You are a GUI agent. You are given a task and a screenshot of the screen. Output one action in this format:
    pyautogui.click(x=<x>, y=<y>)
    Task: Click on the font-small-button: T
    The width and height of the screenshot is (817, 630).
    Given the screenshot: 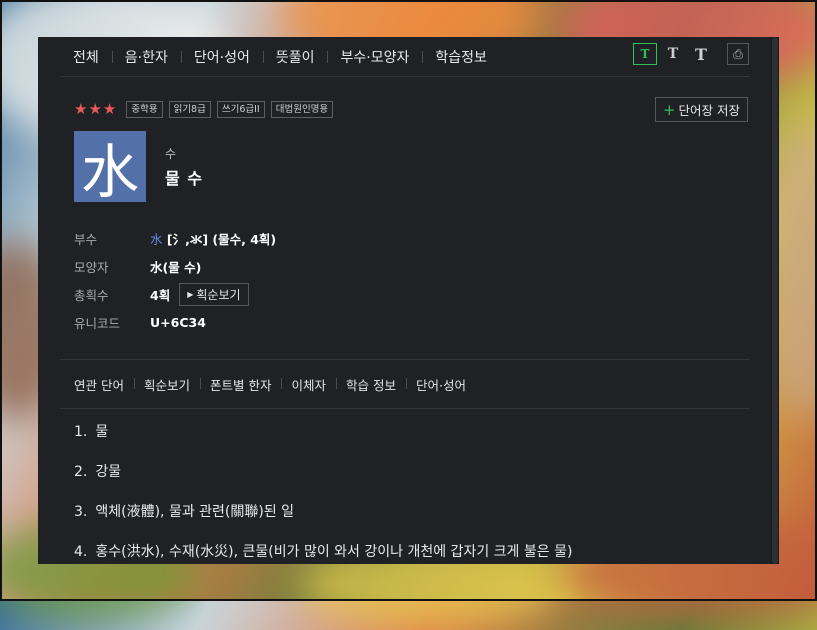 What is the action you would take?
    pyautogui.click(x=645, y=54)
    